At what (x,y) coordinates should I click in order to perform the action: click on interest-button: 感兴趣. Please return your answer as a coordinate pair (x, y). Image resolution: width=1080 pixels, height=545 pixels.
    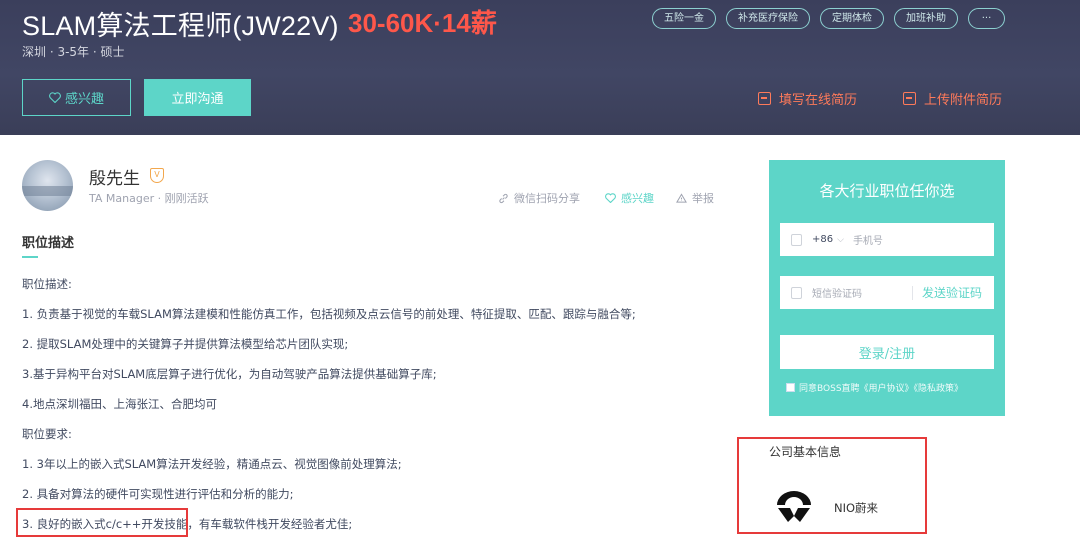
    Looking at the image, I should click on (76, 97).